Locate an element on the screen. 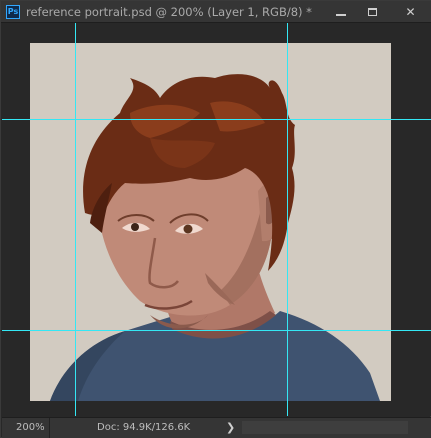 The image size is (431, 438). zoom-level-field: 200% is located at coordinates (26, 428).